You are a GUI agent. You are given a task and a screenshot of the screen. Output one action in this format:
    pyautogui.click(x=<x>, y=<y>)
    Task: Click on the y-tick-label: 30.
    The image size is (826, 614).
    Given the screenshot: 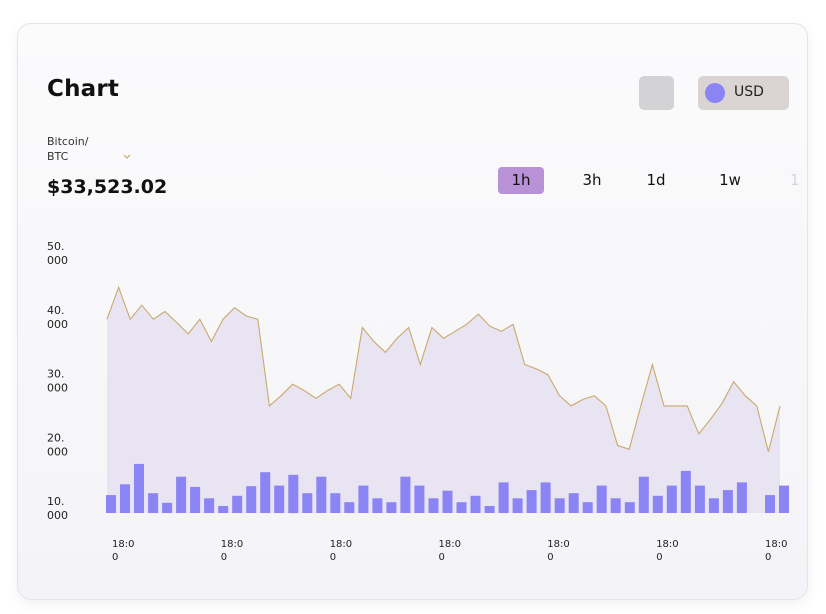 What is the action you would take?
    pyautogui.click(x=56, y=374)
    